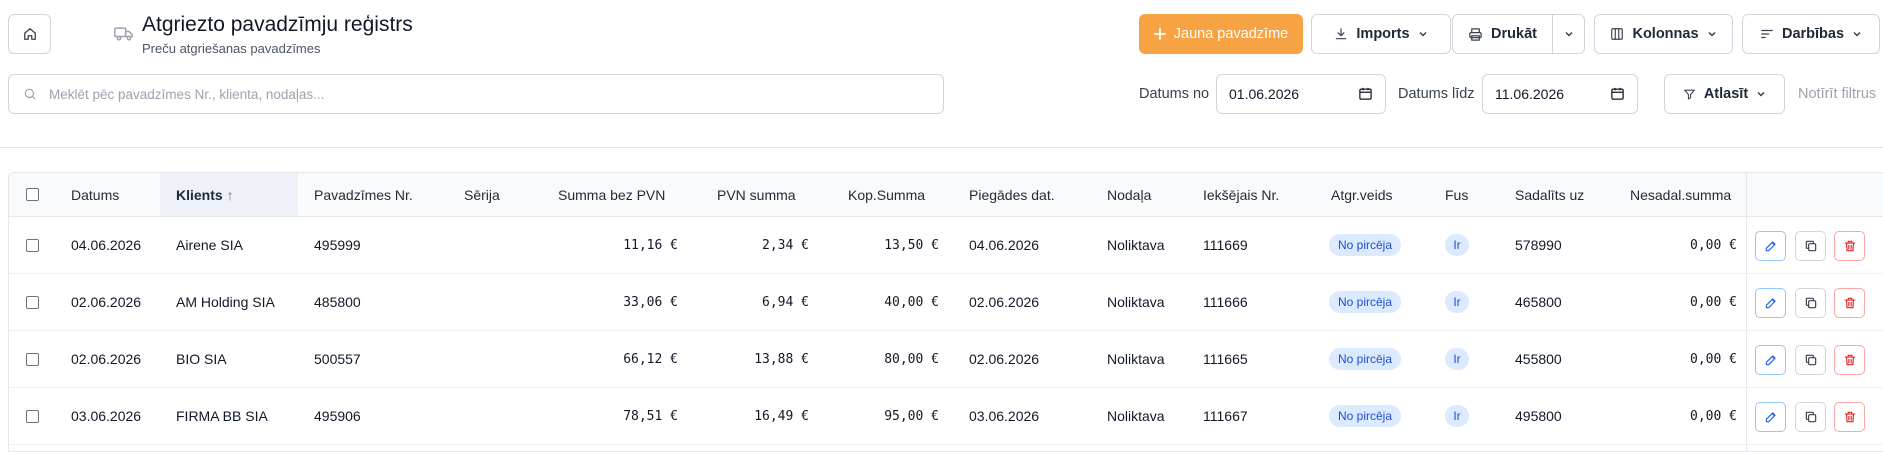 This screenshot has width=1883, height=452. Describe the element at coordinates (482, 195) in the screenshot. I see `col-series: Sērija` at that location.